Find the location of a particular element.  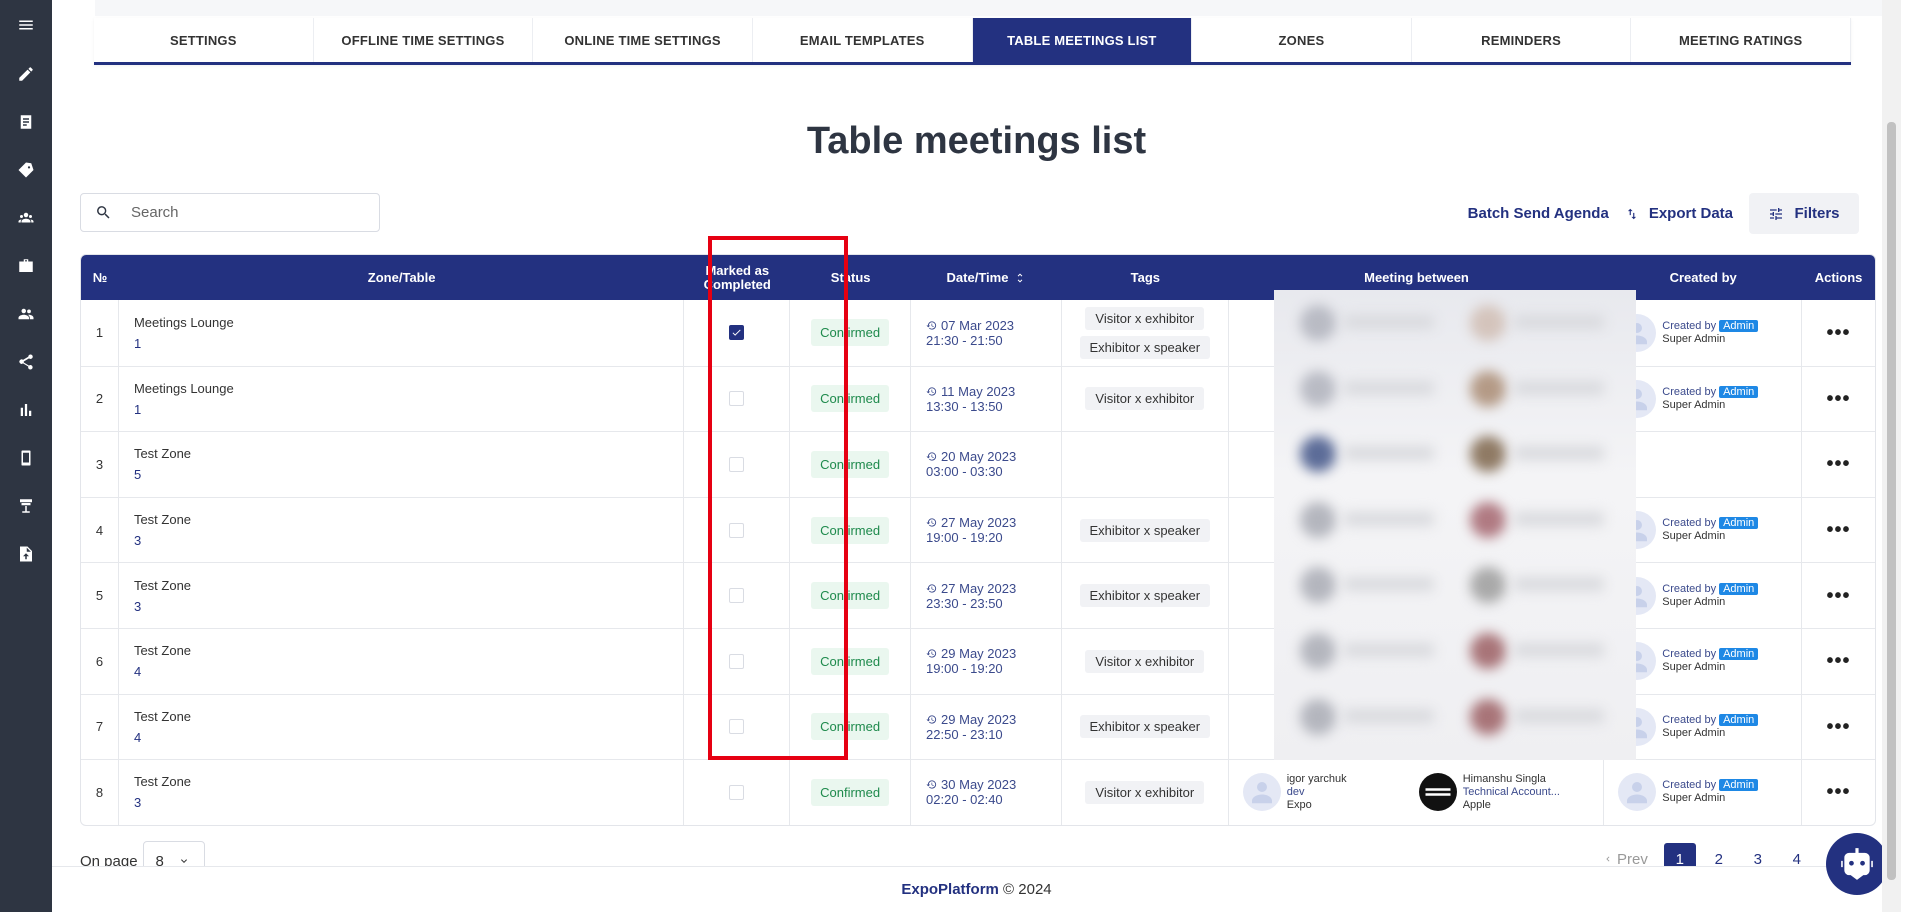

header-date: Date/Time is located at coordinates (986, 277).